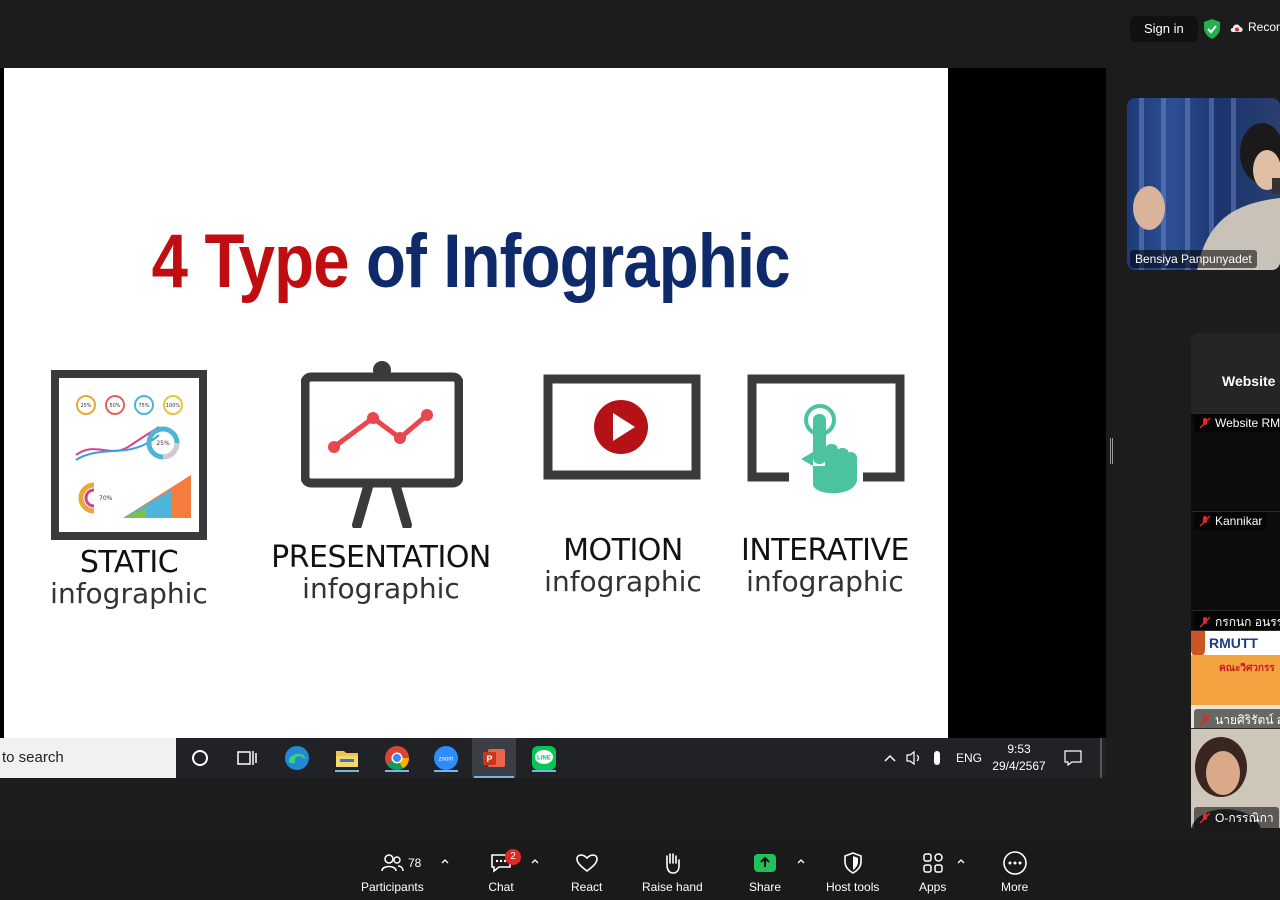 The image size is (1280, 900). I want to click on powerpoint-active-indicator, so click(494, 777).